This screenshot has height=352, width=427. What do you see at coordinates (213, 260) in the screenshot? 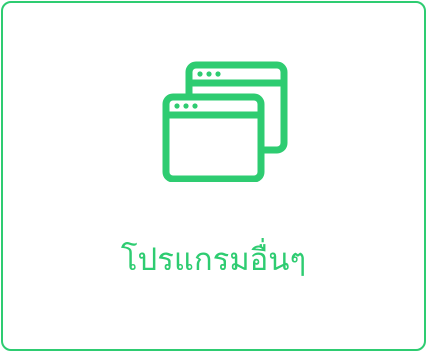
I see `card-label: โปรแกรมอื่นๆ` at bounding box center [213, 260].